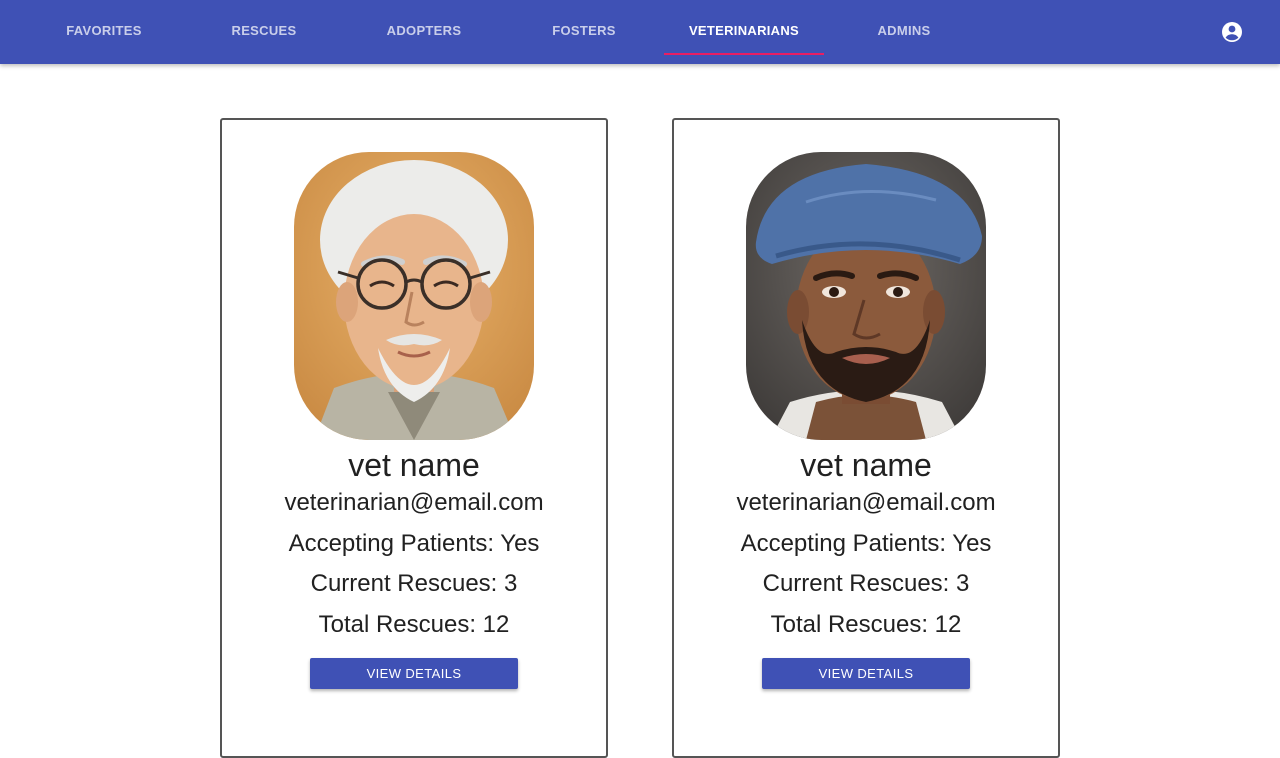 The width and height of the screenshot is (1280, 758). What do you see at coordinates (104, 32) in the screenshot?
I see `tab-favorites: FAVORITES` at bounding box center [104, 32].